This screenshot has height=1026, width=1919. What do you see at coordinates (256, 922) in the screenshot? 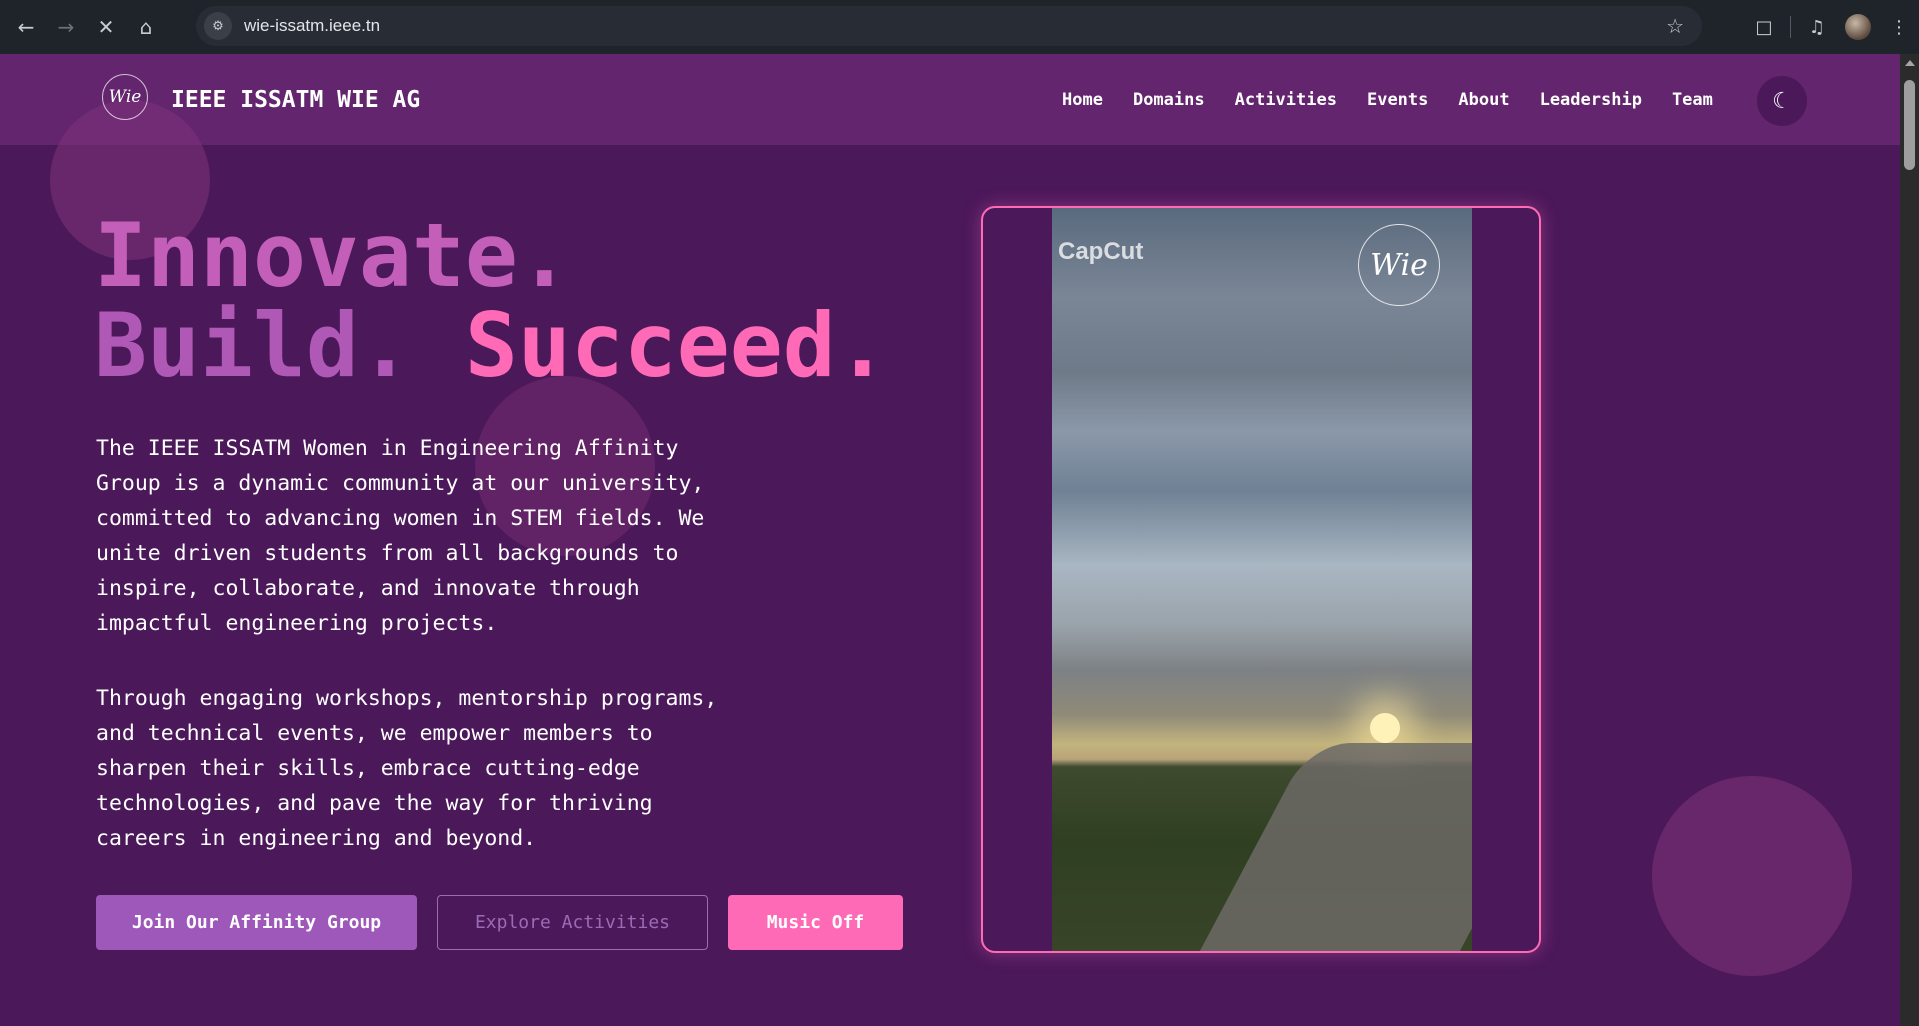
I see `join-affinity-group-button: Join Our Affinity Group` at bounding box center [256, 922].